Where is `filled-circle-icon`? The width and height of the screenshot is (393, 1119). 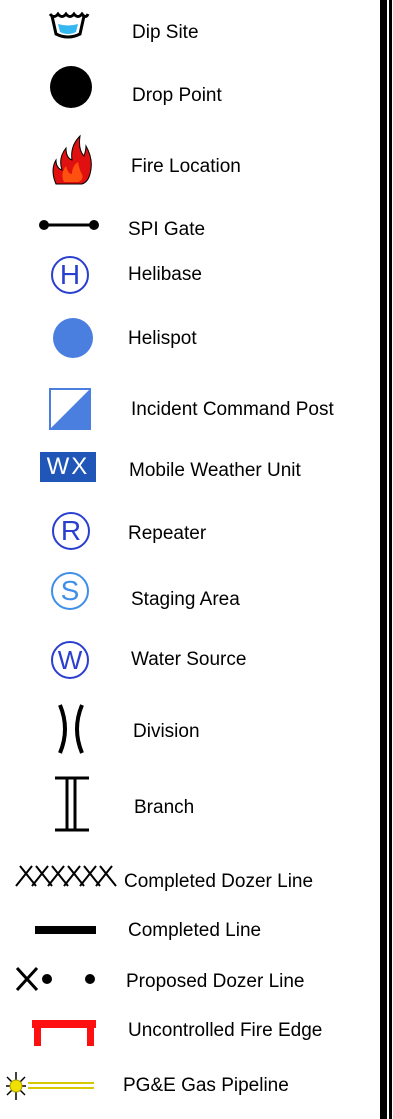 filled-circle-icon is located at coordinates (71, 87).